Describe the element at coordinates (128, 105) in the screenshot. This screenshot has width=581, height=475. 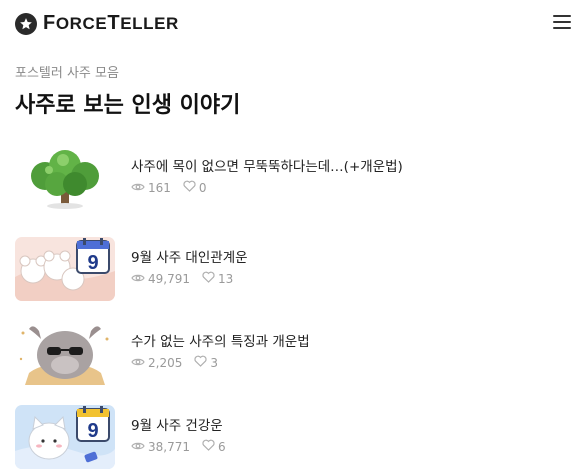
I see `page-title: 사주로 보는 인생 이야기` at that location.